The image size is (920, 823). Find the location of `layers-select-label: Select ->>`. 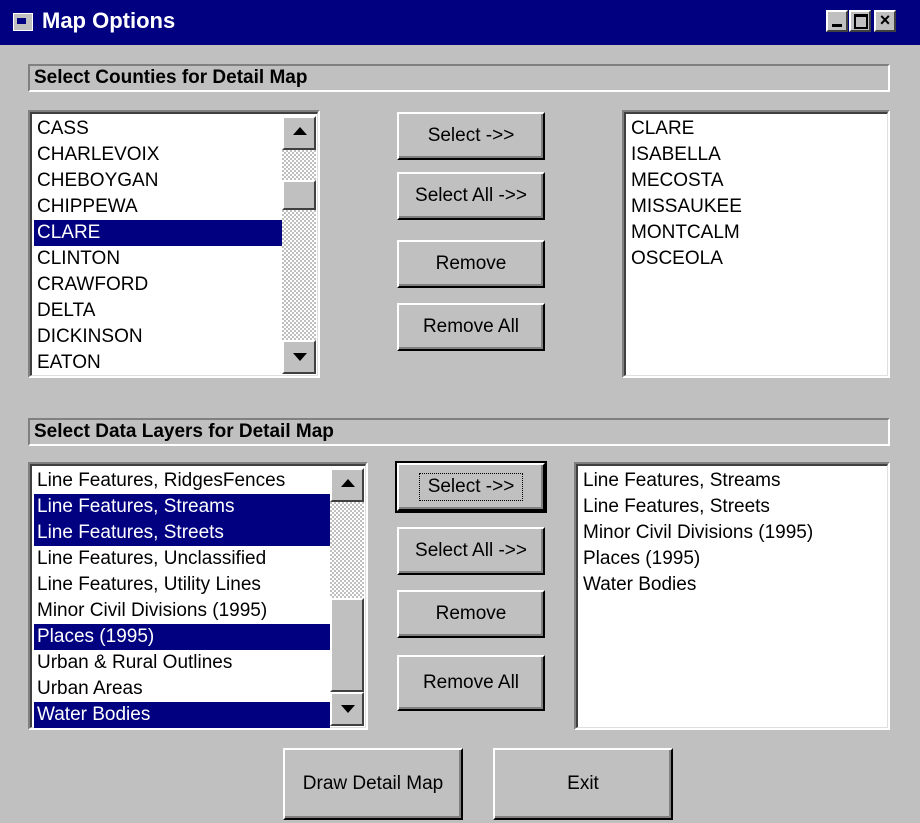

layers-select-label: Select ->> is located at coordinates (471, 487).